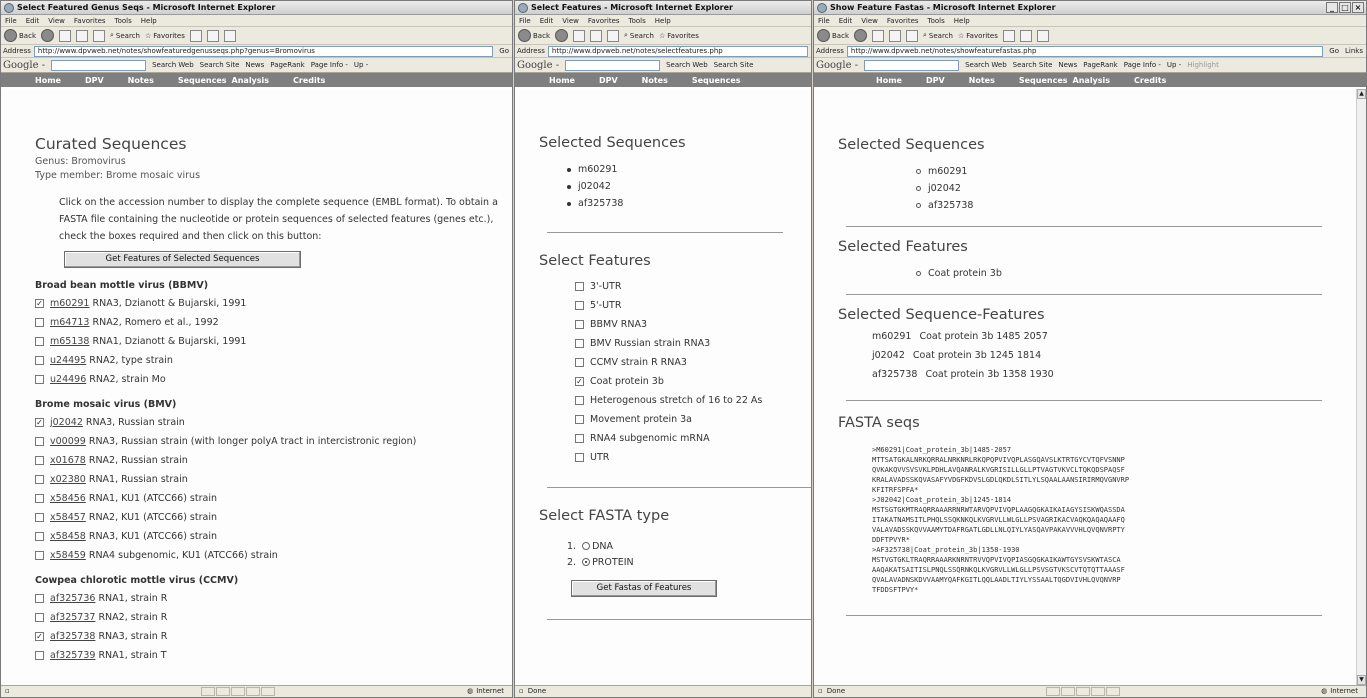  I want to click on scroll-up-icon: ▲, so click(1361, 94).